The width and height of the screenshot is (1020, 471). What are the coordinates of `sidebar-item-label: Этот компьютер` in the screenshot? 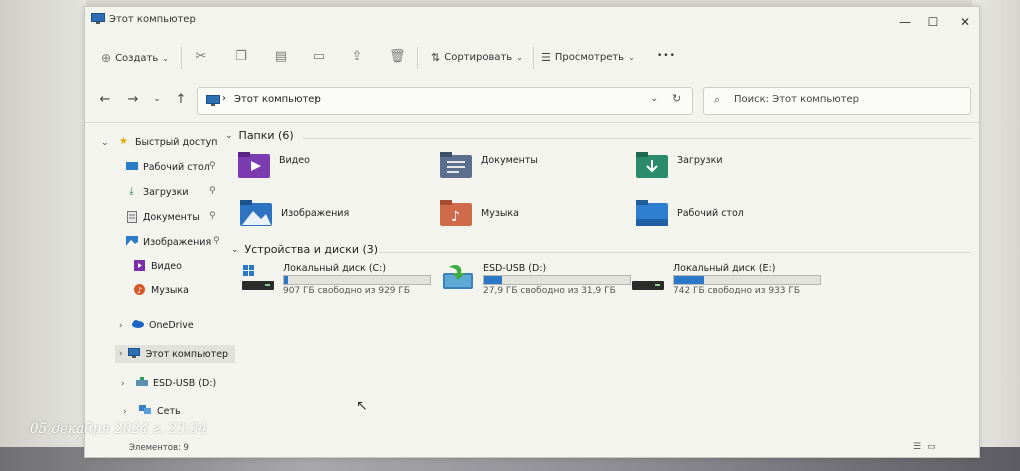 It's located at (187, 354).